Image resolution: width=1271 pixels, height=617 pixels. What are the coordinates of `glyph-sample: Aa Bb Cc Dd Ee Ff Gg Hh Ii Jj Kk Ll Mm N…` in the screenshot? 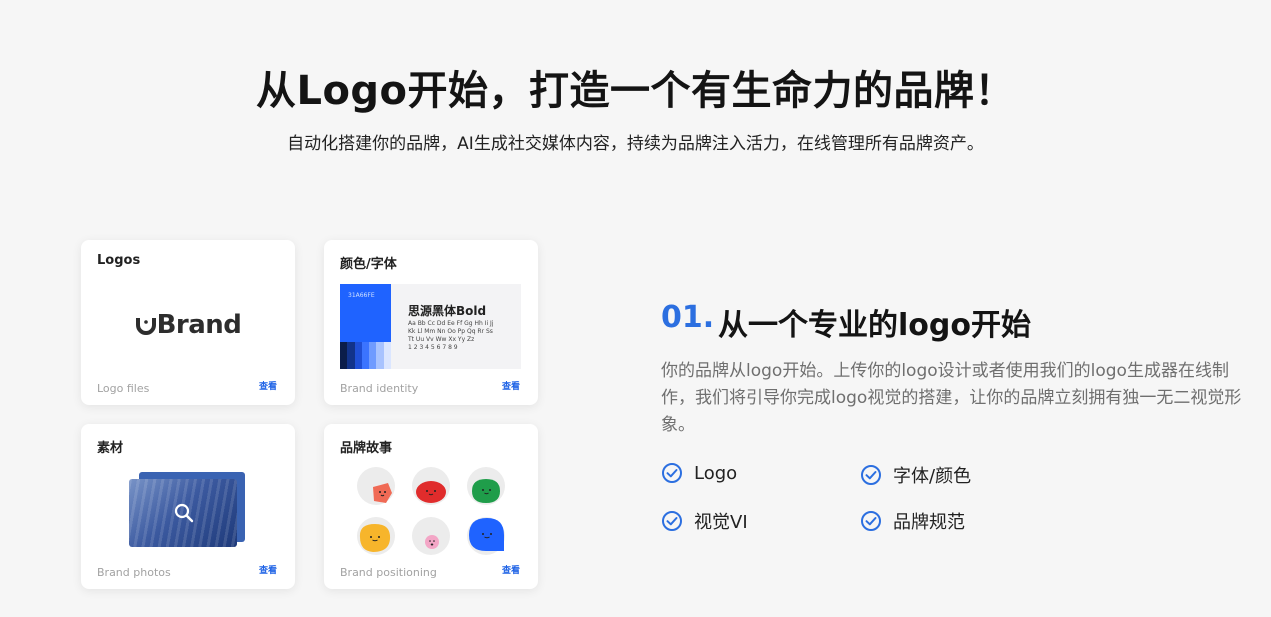 It's located at (463, 336).